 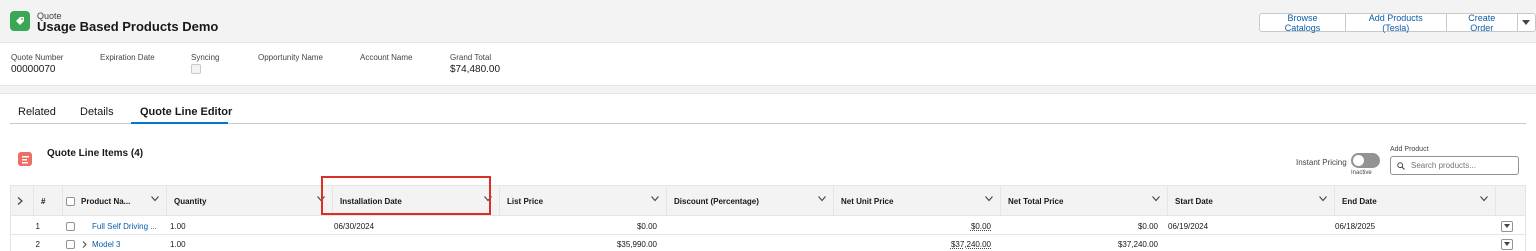 What do you see at coordinates (416, 201) in the screenshot?
I see `column-header-installation-date: Installation Date` at bounding box center [416, 201].